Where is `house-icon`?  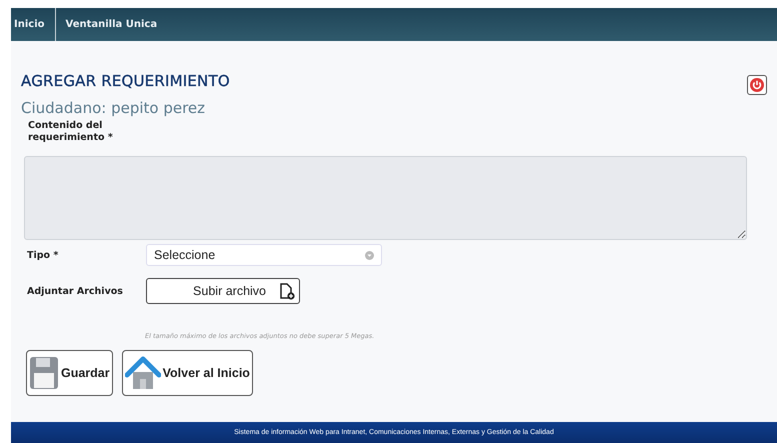 house-icon is located at coordinates (142, 373).